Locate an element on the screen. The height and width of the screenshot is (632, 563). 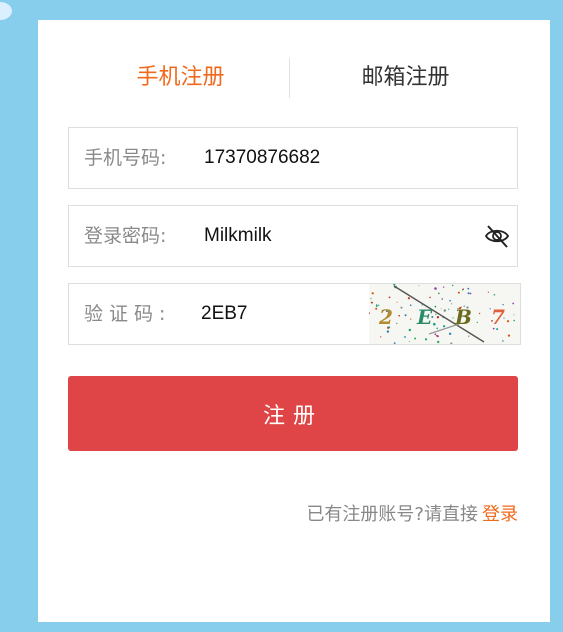
phone-label: 手机号码: is located at coordinates (125, 158).